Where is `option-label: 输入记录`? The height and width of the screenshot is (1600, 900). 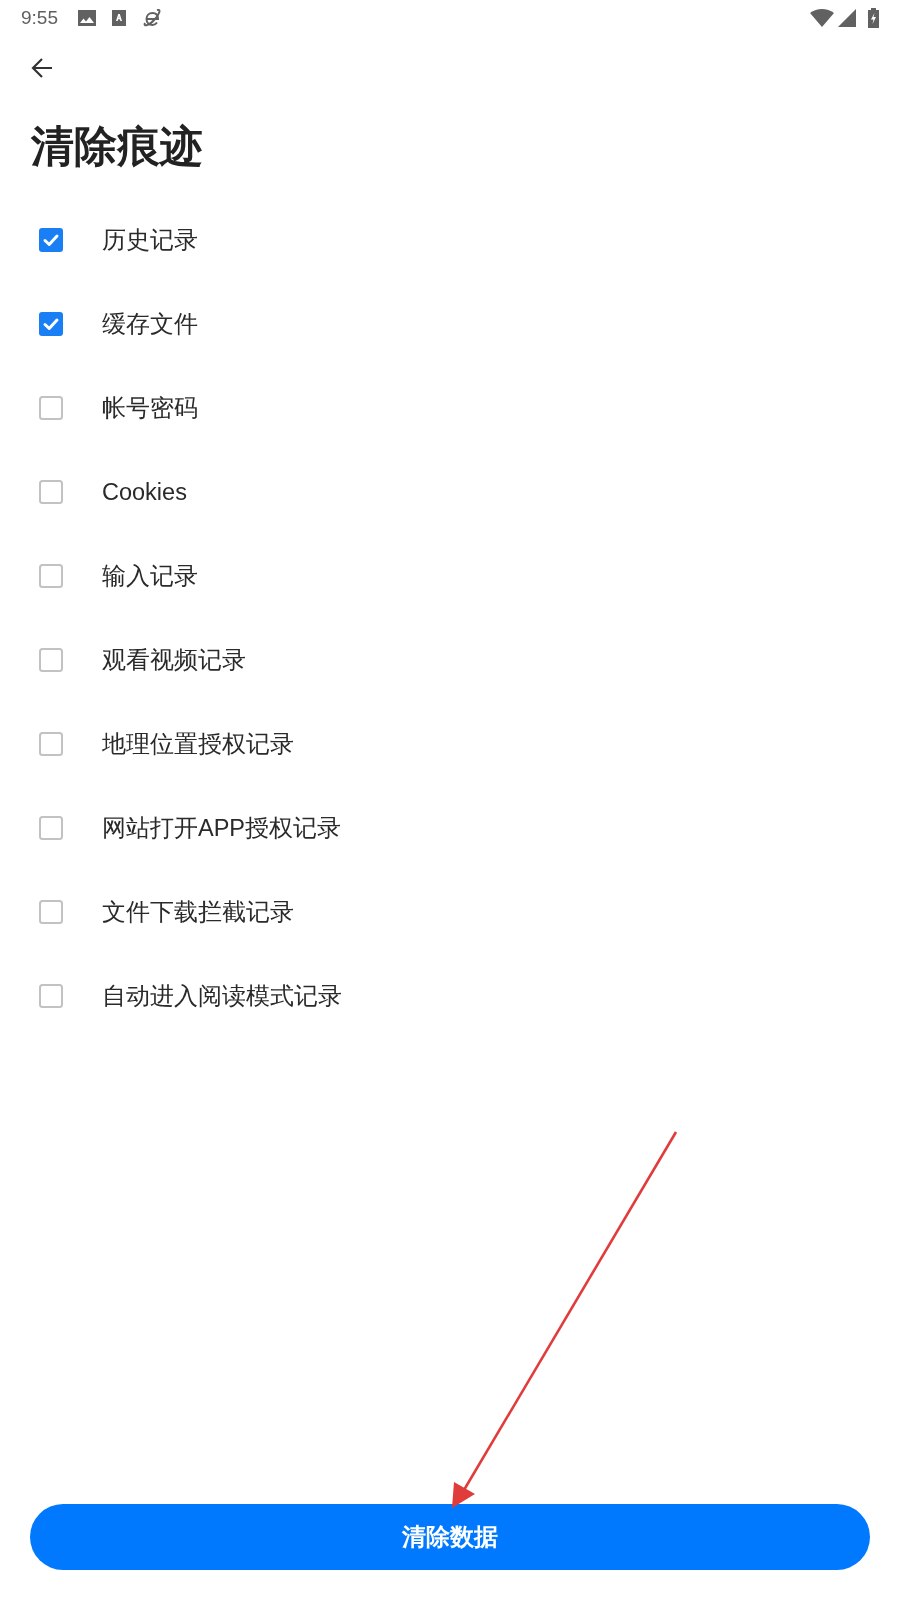
option-label: 输入记录 is located at coordinates (150, 576).